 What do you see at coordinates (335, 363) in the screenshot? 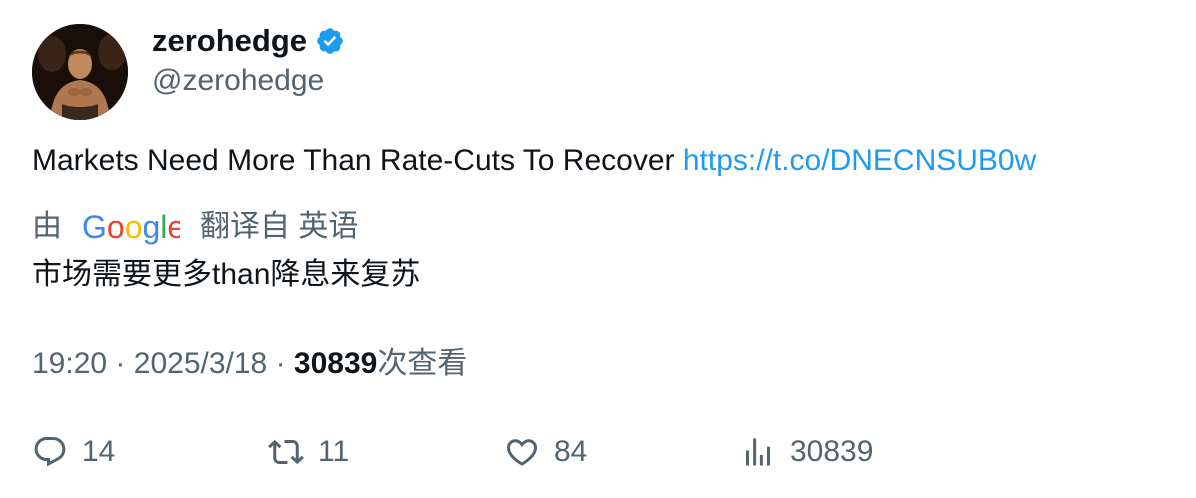
I see `views-count: 30839` at bounding box center [335, 363].